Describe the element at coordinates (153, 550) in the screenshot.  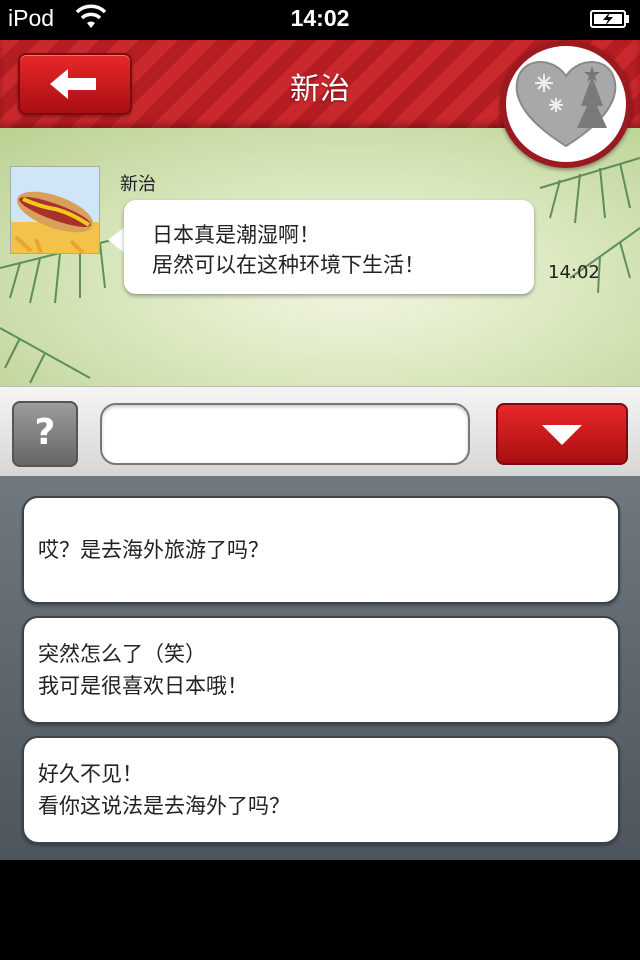
I see `reply-option-text: 哎？是去海外旅游了吗？` at that location.